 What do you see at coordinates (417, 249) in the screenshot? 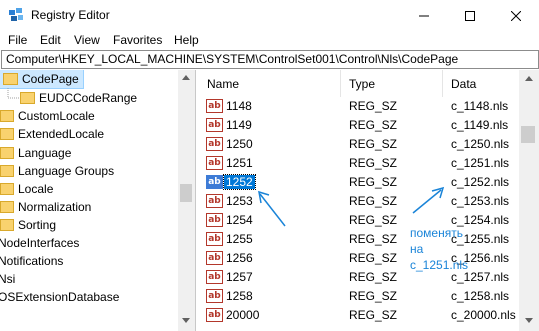
I see `annotation-line: на` at bounding box center [417, 249].